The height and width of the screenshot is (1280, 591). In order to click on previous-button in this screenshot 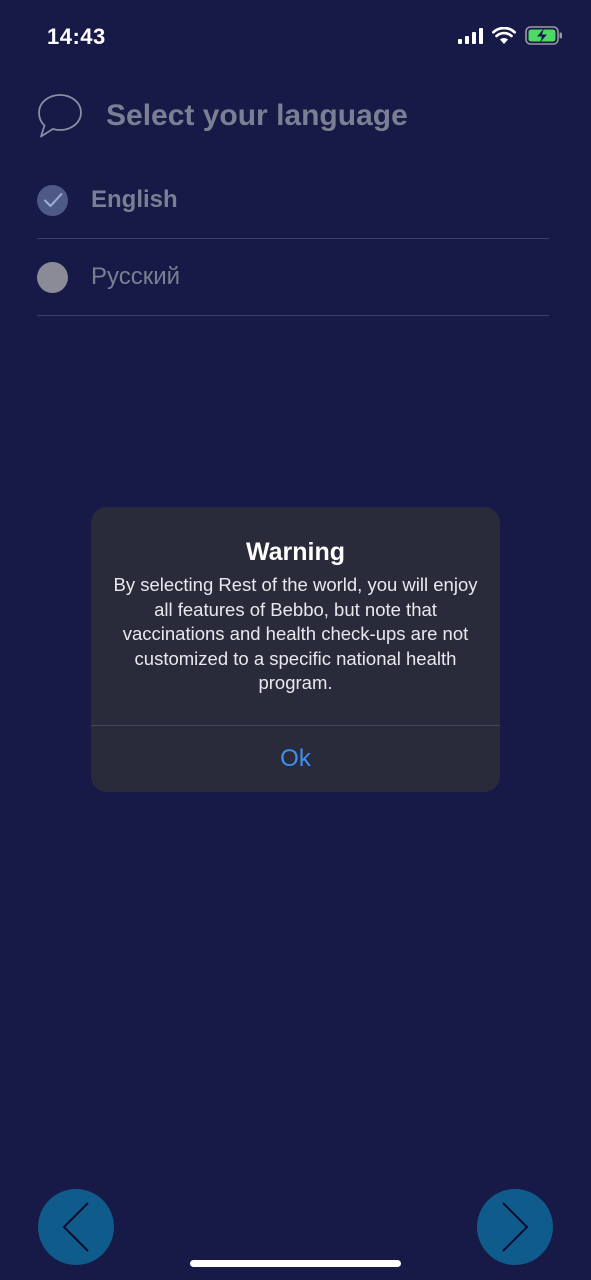, I will do `click(76, 1227)`.